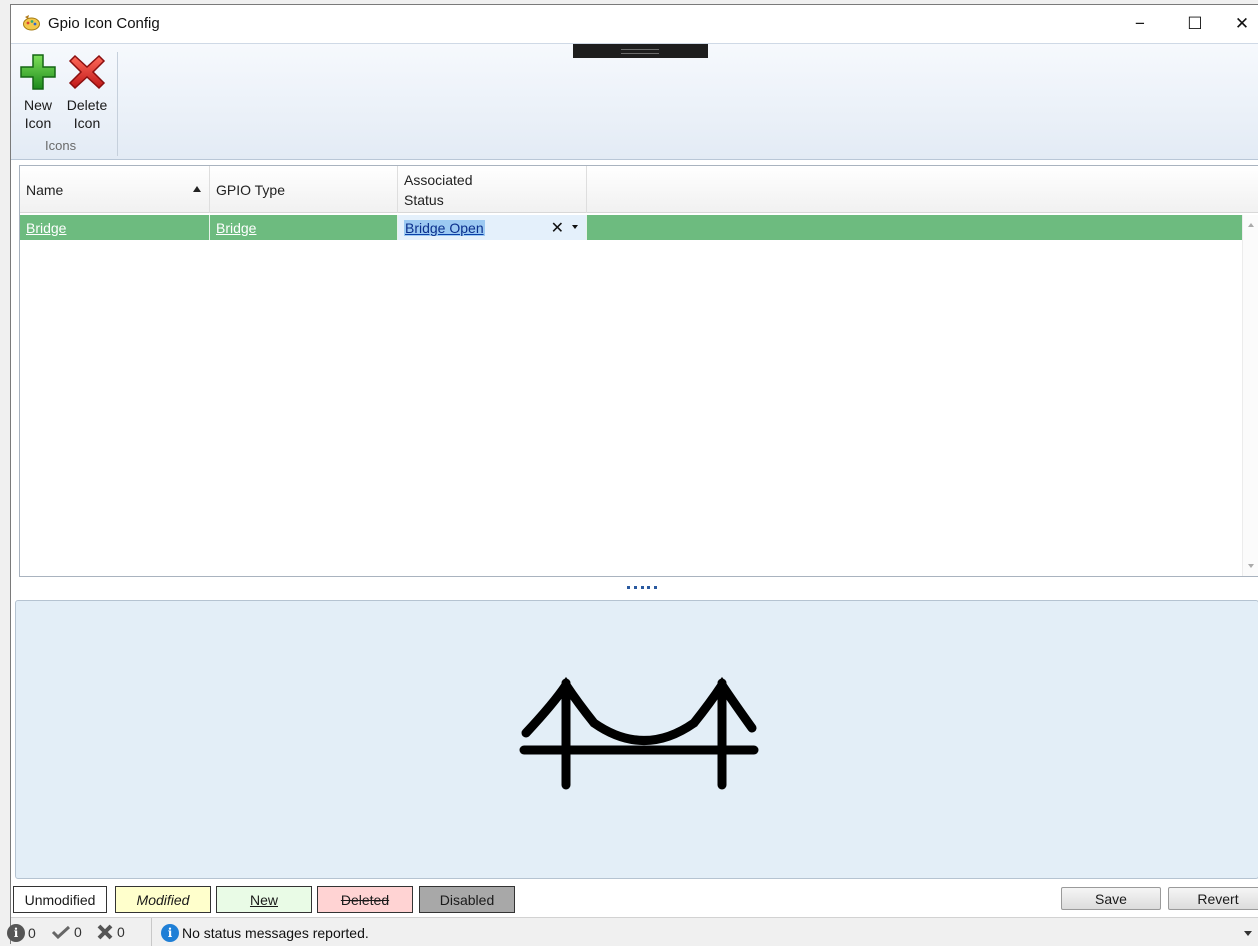 Image resolution: width=1258 pixels, height=946 pixels. Describe the element at coordinates (1140, 24) in the screenshot. I see `minimize-button: −` at that location.